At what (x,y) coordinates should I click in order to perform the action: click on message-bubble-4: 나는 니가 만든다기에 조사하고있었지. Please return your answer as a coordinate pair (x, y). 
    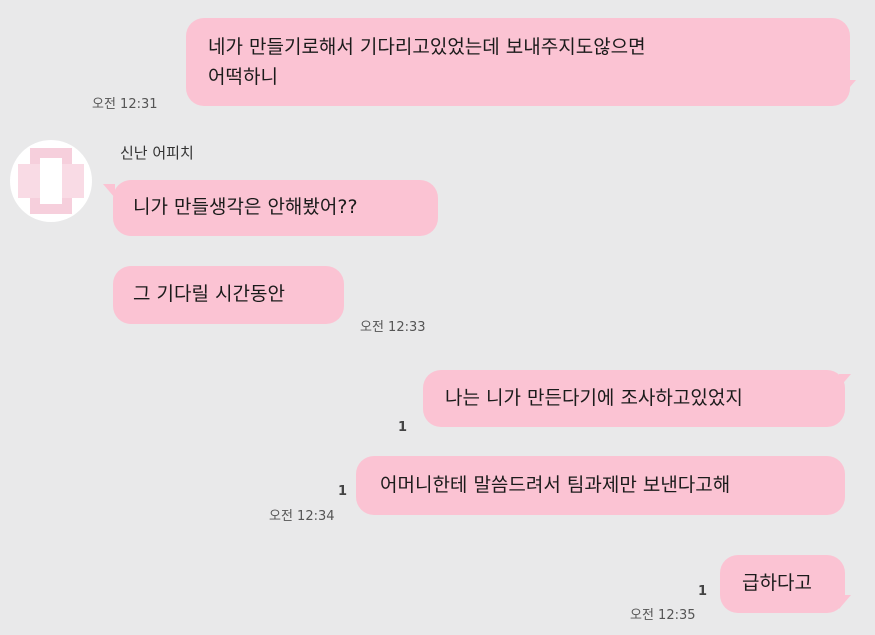
    Looking at the image, I should click on (634, 398).